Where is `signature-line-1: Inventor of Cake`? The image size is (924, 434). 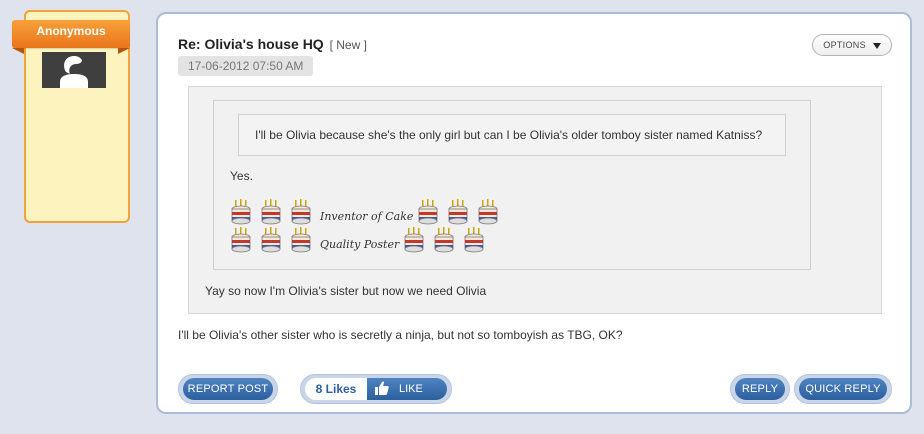
signature-line-1: Inventor of Cake is located at coordinates (368, 212).